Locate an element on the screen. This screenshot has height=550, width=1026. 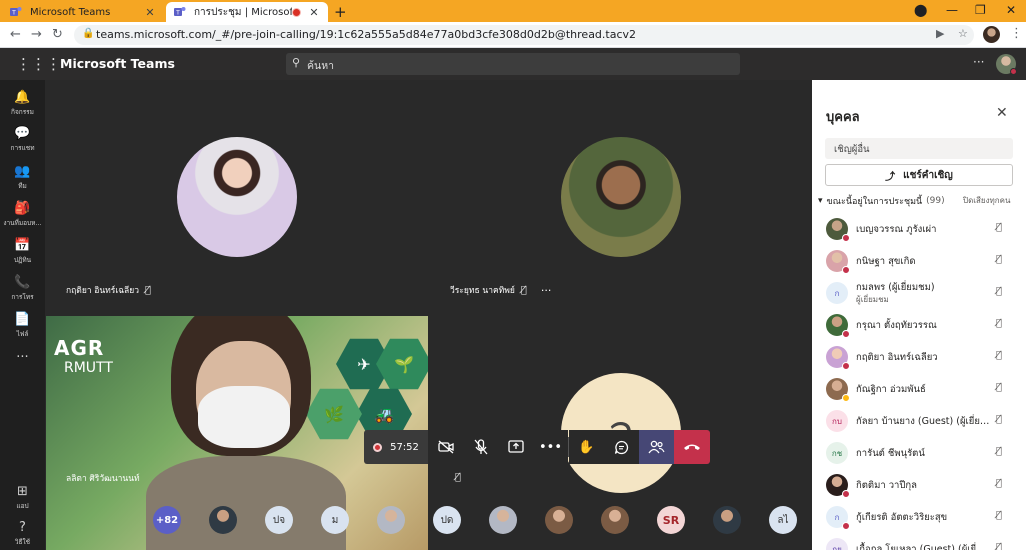
mute-all-button: ปิดเสียงทุกคน is located at coordinates (986, 200).